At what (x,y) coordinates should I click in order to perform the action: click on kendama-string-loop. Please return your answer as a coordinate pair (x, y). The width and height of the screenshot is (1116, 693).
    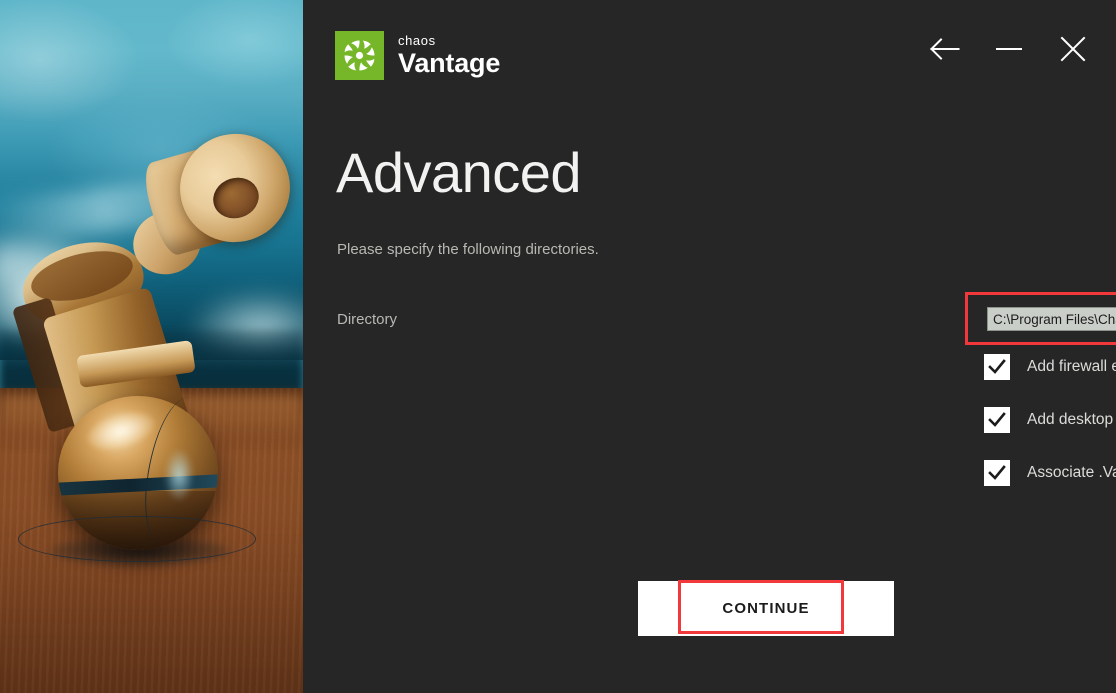
    Looking at the image, I should click on (137, 539).